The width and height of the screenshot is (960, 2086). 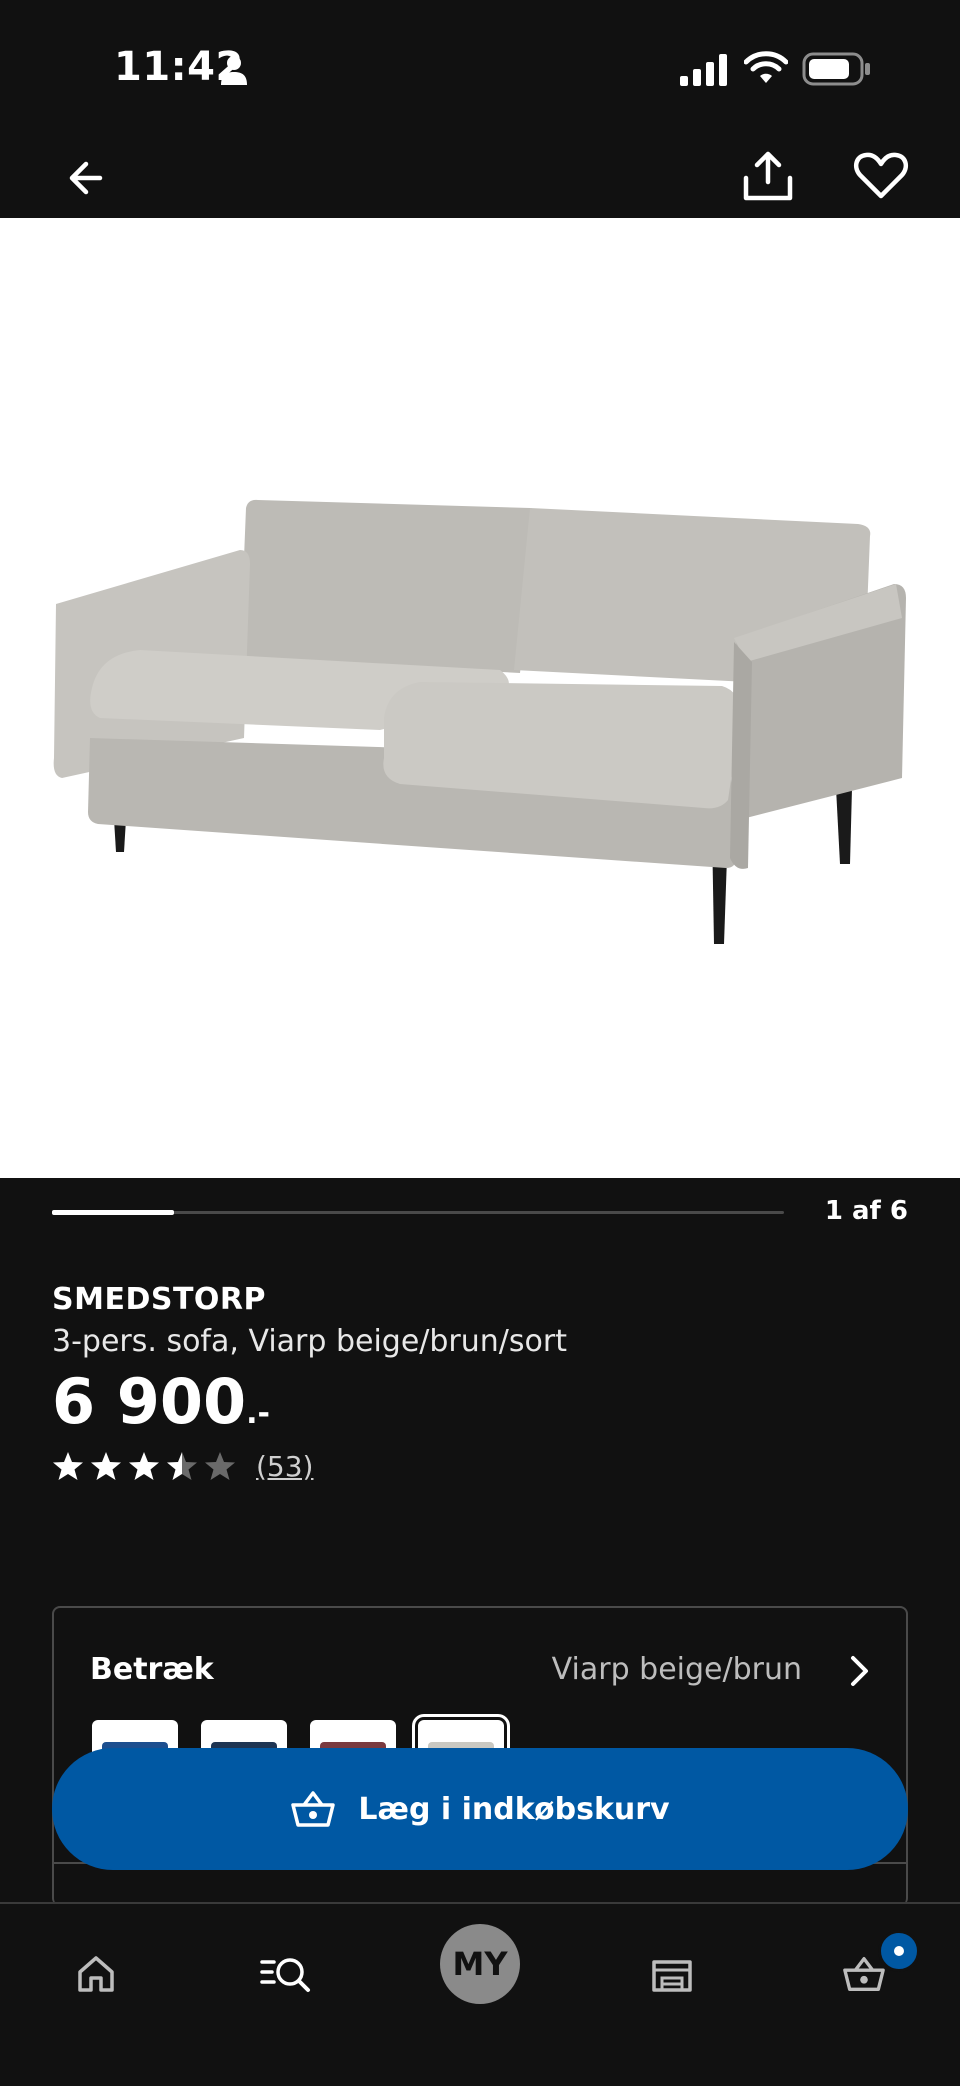 I want to click on add-to-cart-label: Læg i indkøbskurv, so click(x=514, y=1809).